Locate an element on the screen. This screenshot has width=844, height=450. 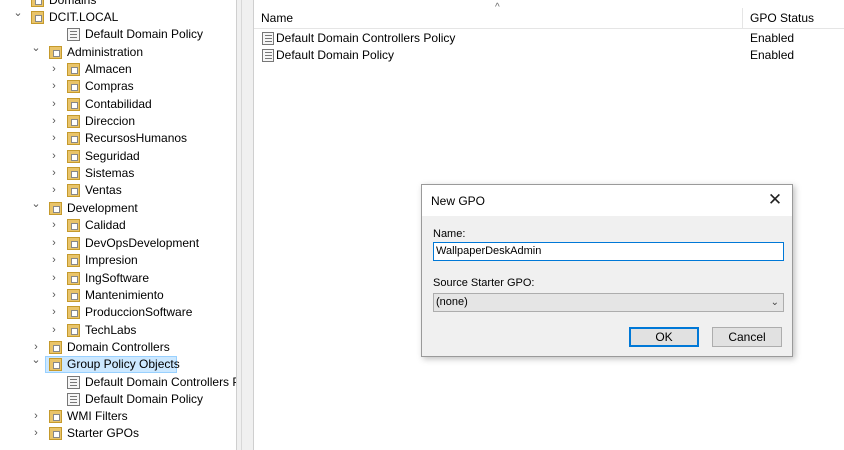
tree-item: › Mantenimiento is located at coordinates (118, 295).